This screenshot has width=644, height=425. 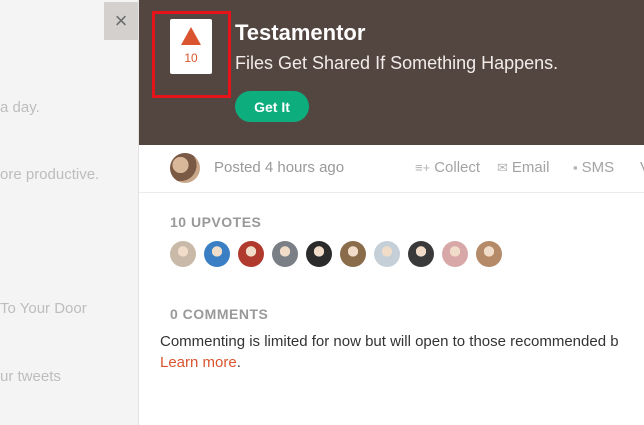 I want to click on upvoter-list, so click(x=336, y=254).